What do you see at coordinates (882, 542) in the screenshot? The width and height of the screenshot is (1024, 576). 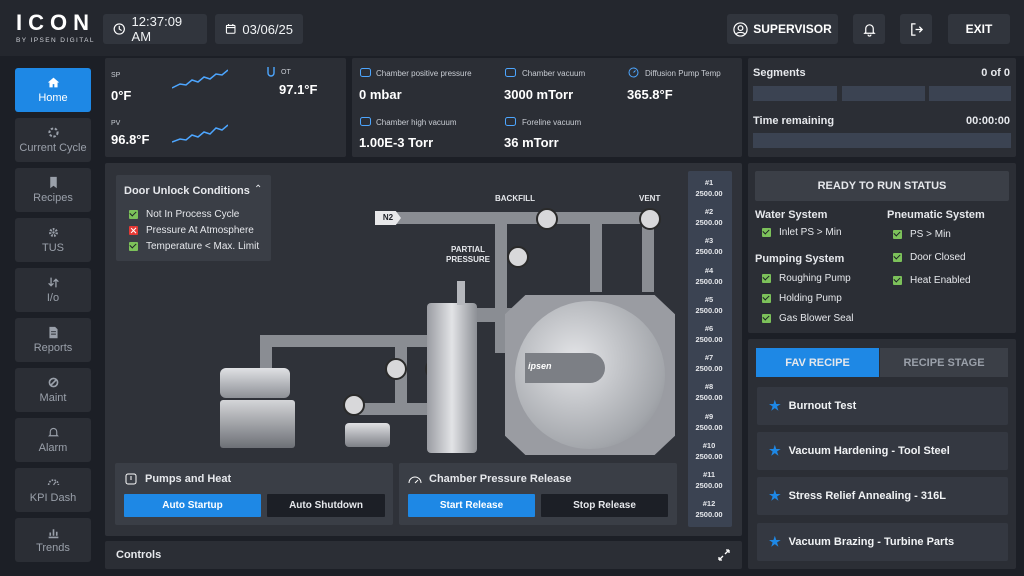 I see `recipe-item: ★ Vacuum Brazing - Turbine Parts` at bounding box center [882, 542].